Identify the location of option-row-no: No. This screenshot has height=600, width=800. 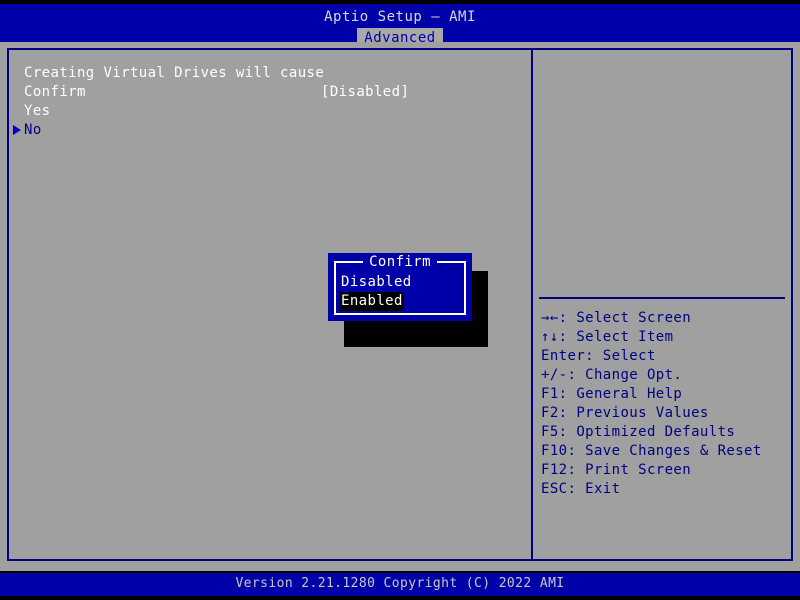
(270, 130).